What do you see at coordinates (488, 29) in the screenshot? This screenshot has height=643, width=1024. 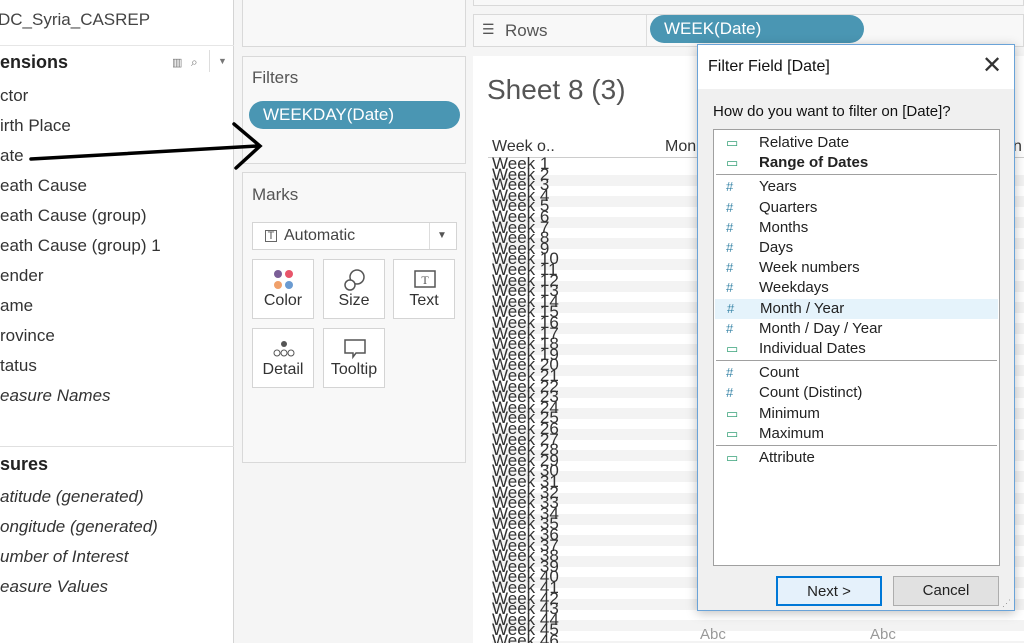 I see `rows-icon: ☰` at bounding box center [488, 29].